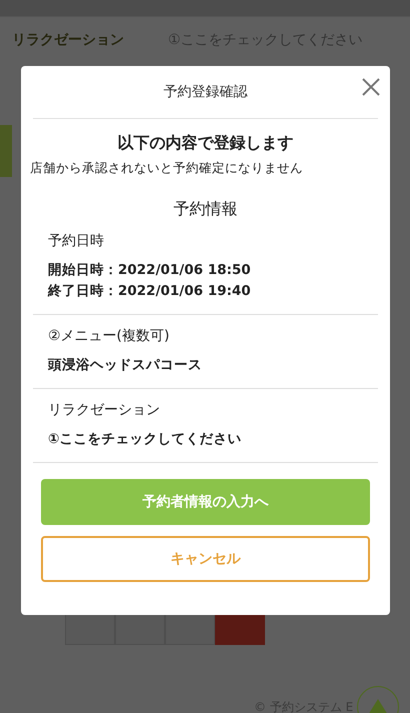 The width and height of the screenshot is (410, 713). I want to click on next-button: 予約者情報の入力へ, so click(205, 502).